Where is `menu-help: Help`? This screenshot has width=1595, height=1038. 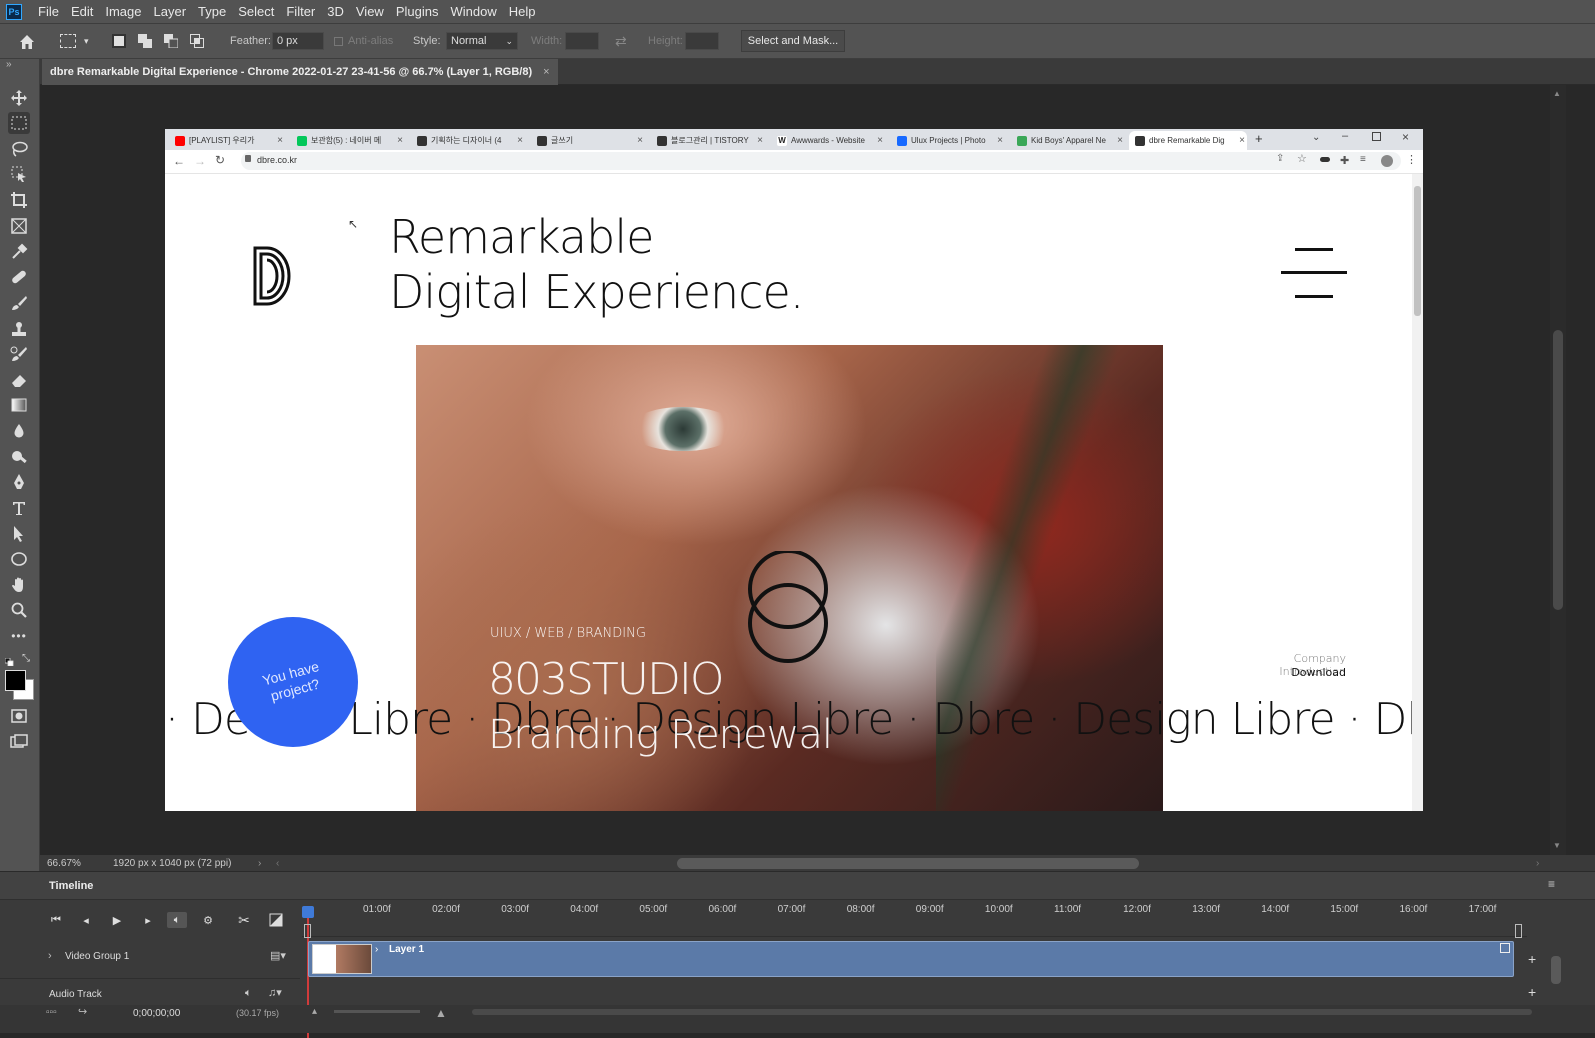 menu-help: Help is located at coordinates (522, 11).